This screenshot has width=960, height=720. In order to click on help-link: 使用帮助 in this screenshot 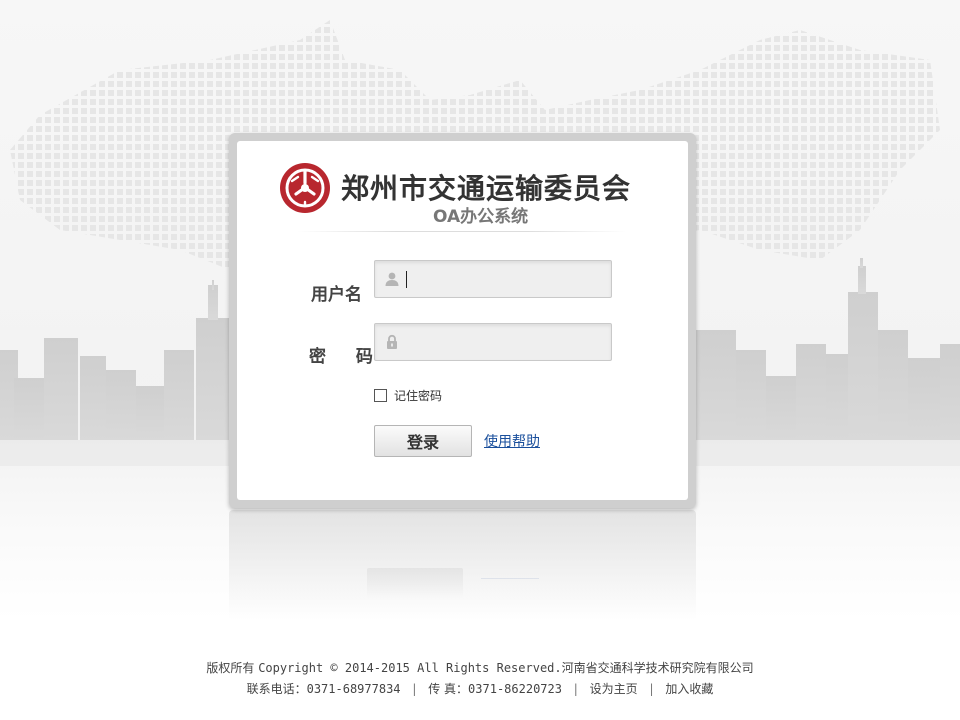, I will do `click(512, 441)`.